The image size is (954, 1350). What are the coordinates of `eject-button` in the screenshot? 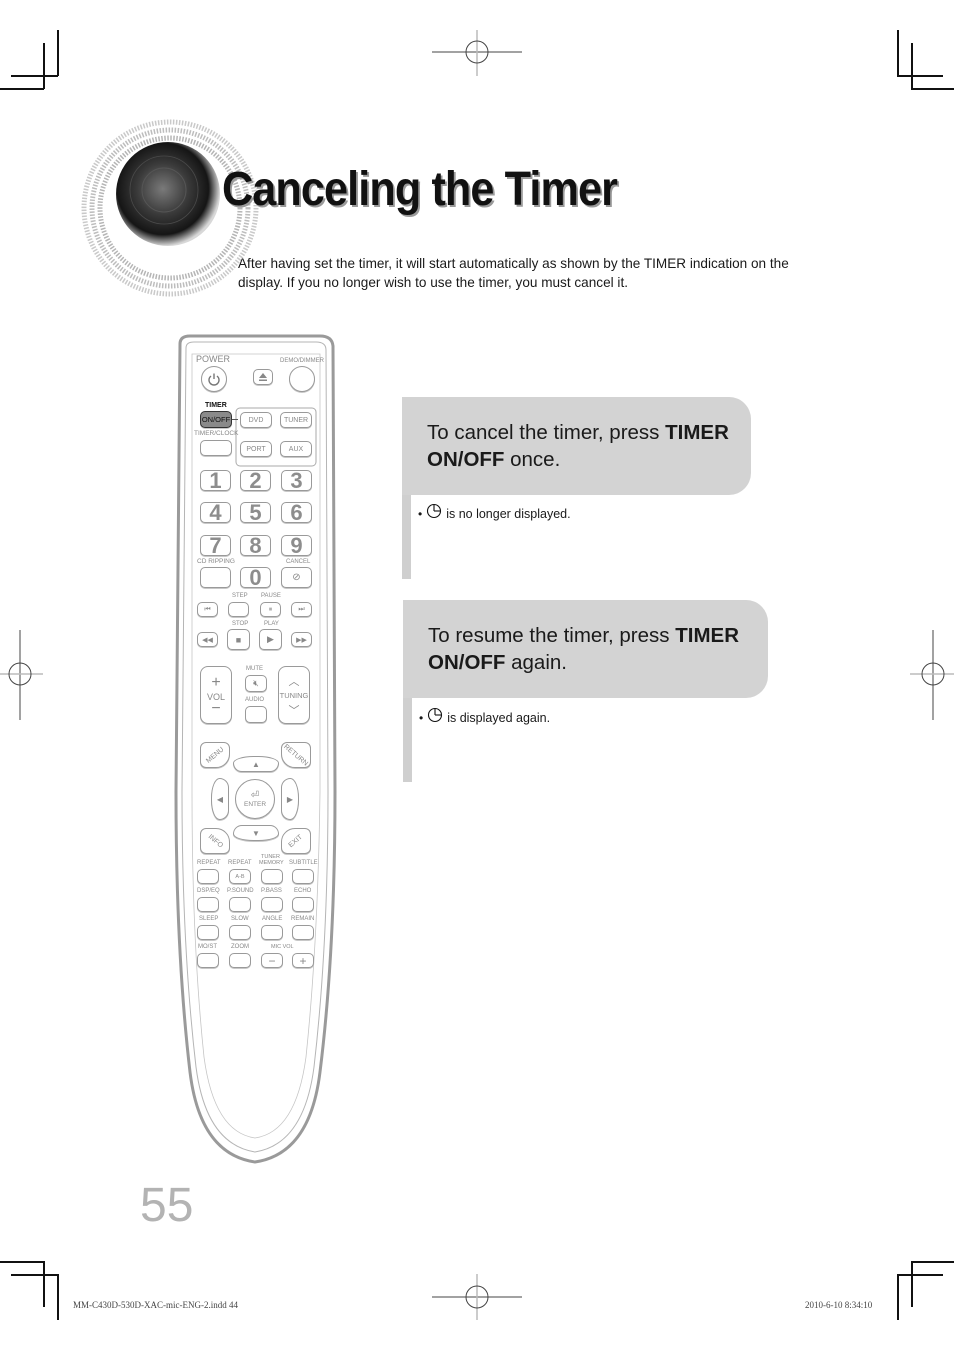 It's located at (263, 377).